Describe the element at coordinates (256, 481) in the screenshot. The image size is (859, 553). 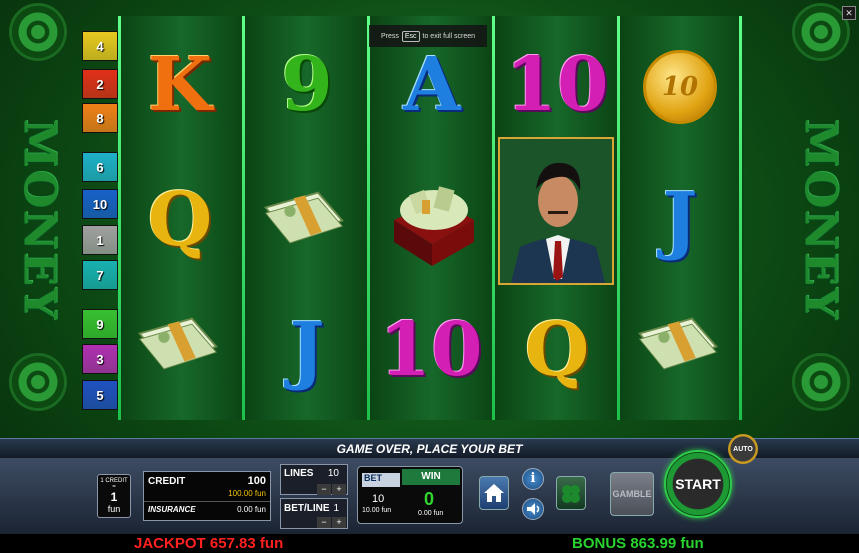
I see `credit-value: 100` at that location.